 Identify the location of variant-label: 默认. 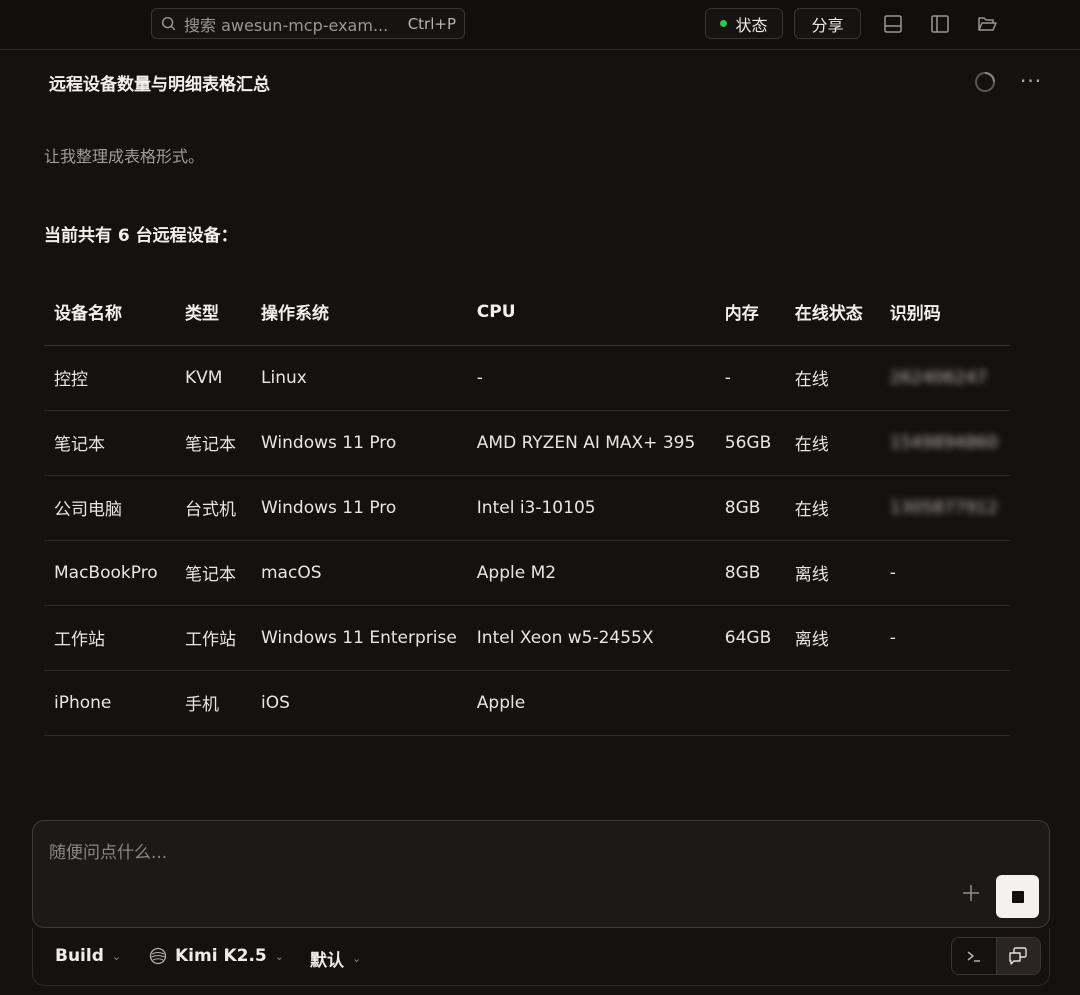
(327, 961).